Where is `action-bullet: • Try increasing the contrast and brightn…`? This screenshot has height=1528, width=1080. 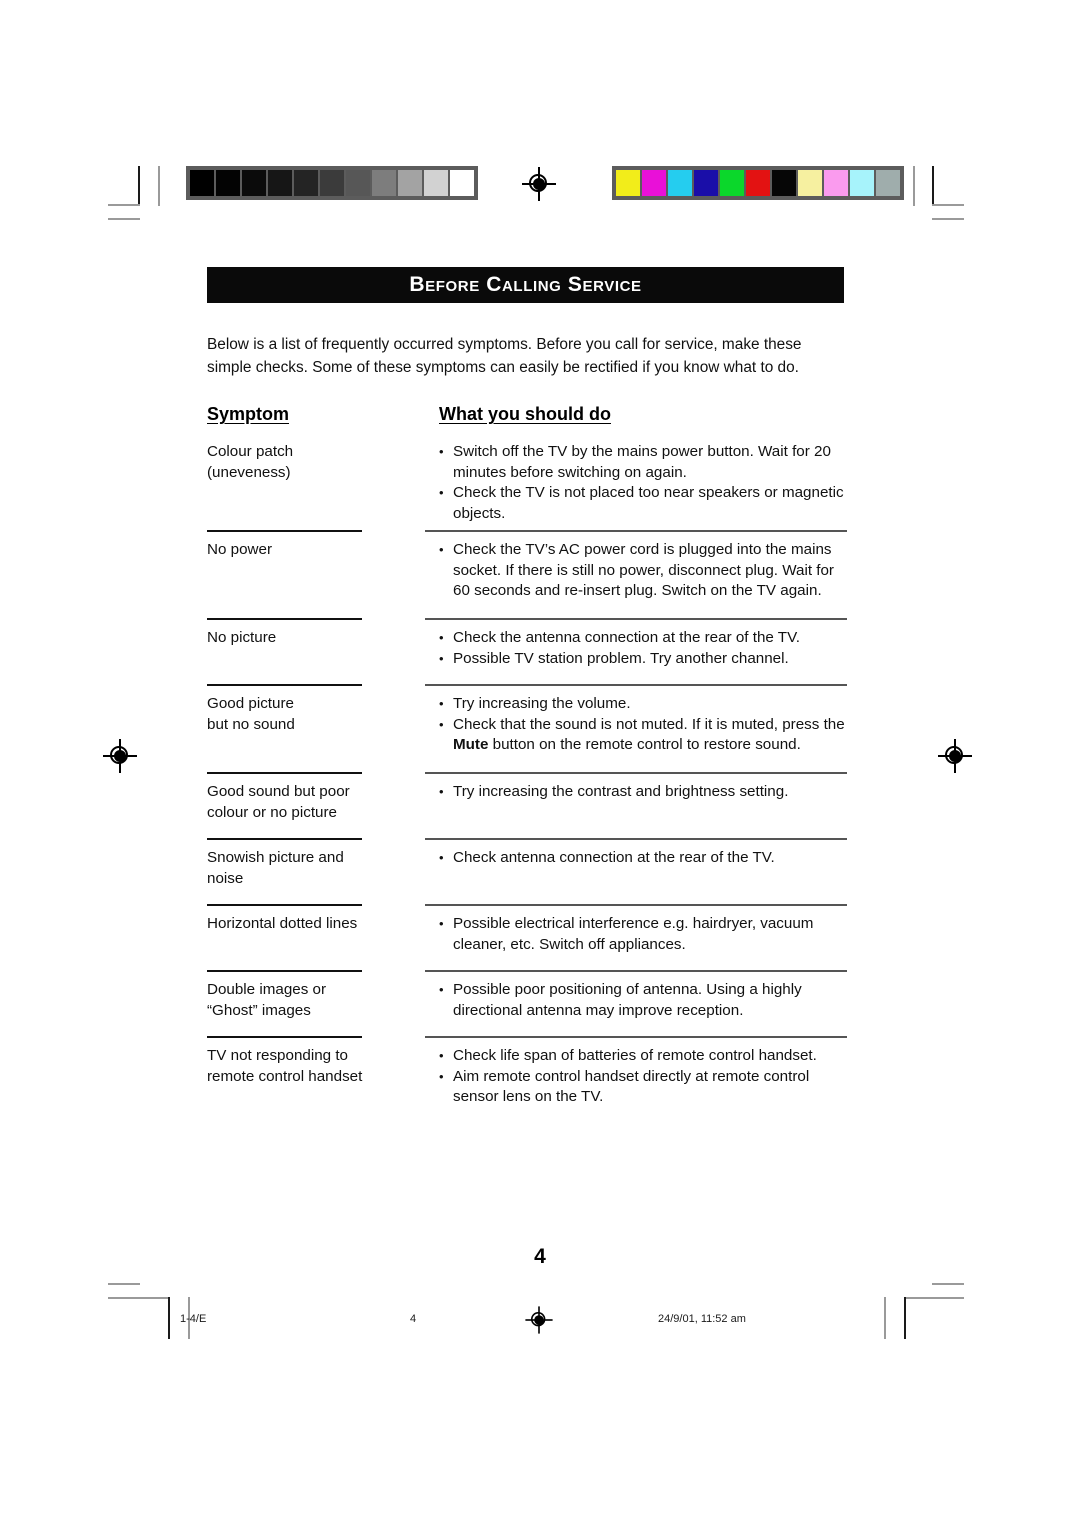 action-bullet: • Try increasing the contrast and brightn… is located at coordinates (643, 792).